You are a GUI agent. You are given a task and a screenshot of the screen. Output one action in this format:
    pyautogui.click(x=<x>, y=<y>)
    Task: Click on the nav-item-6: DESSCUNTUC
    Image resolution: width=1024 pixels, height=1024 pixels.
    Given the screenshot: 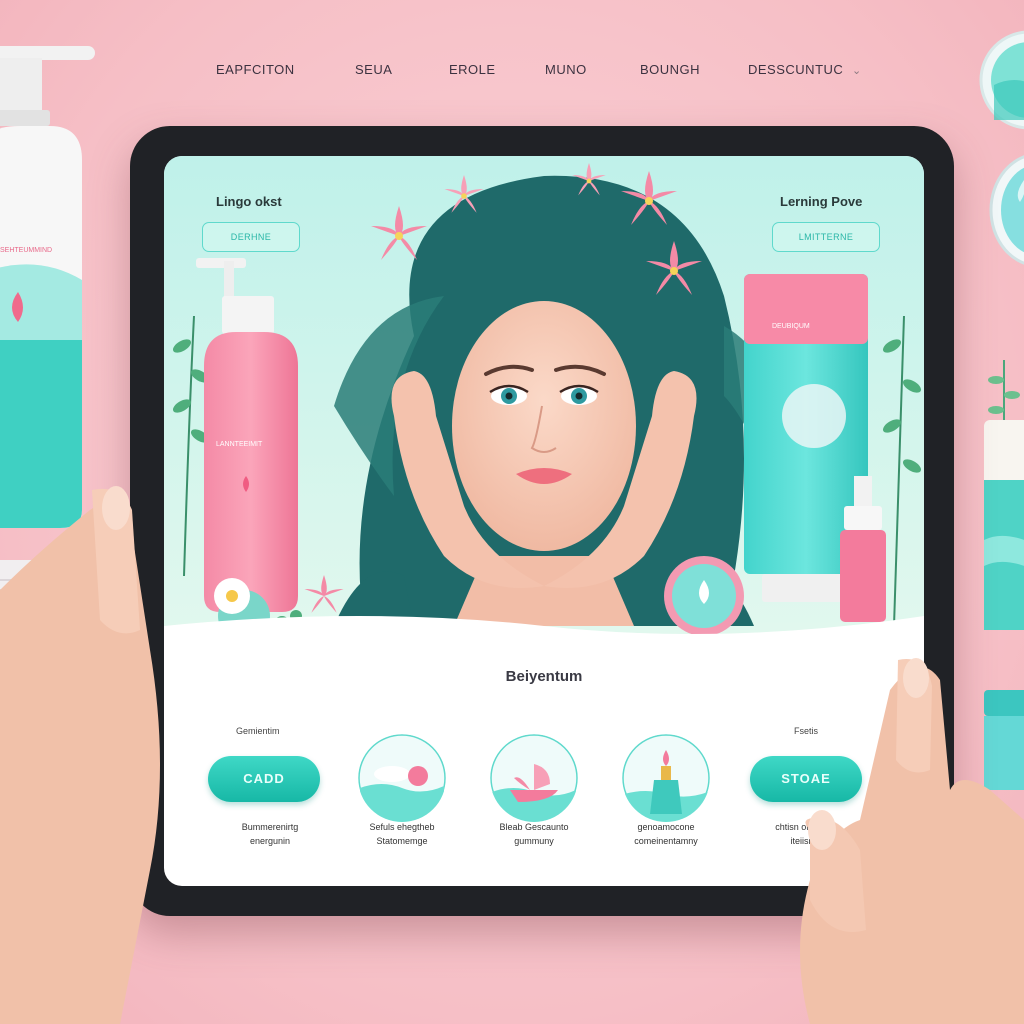 What is the action you would take?
    pyautogui.click(x=795, y=69)
    